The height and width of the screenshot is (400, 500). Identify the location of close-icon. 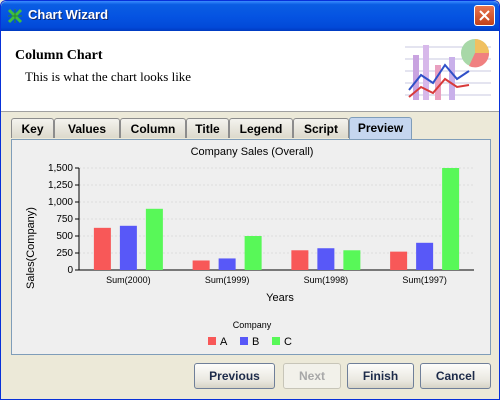
(484, 15).